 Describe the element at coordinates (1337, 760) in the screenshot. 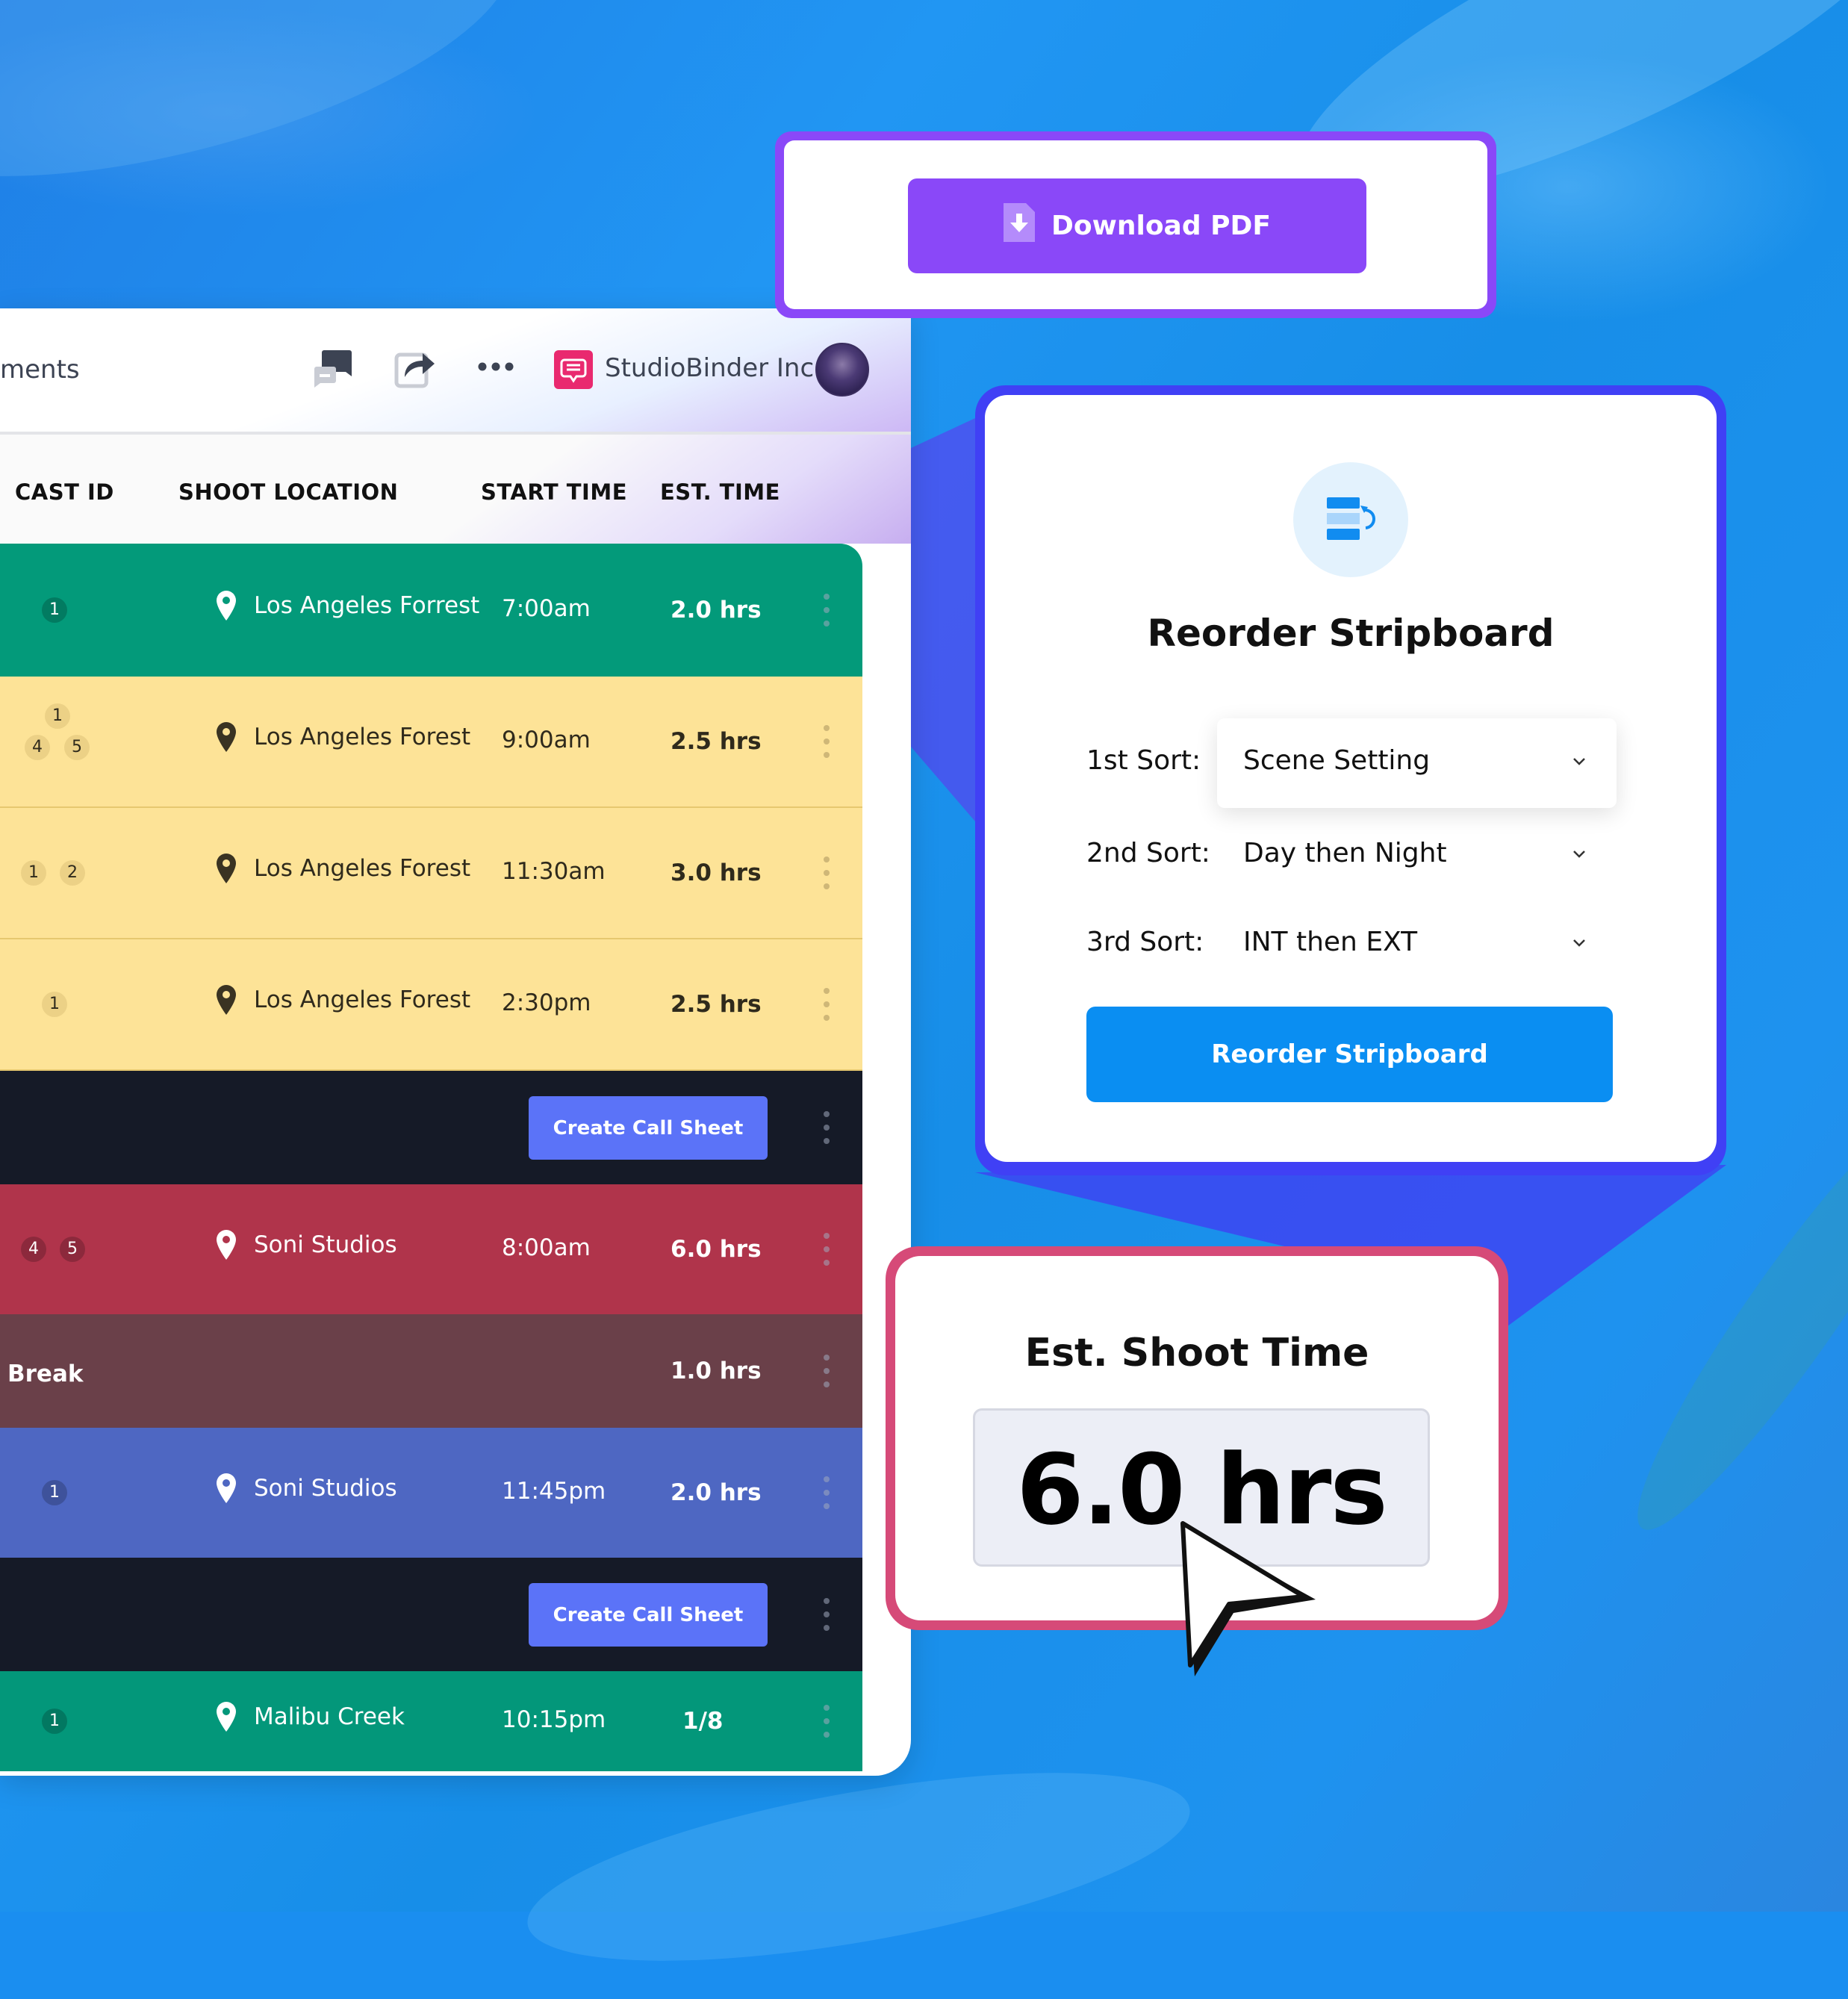

I see `sort-value: Scene Setting` at that location.